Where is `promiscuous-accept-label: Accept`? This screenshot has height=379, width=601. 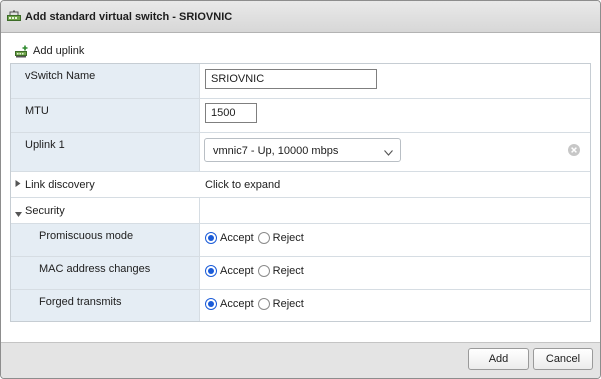
promiscuous-accept-label: Accept is located at coordinates (237, 238).